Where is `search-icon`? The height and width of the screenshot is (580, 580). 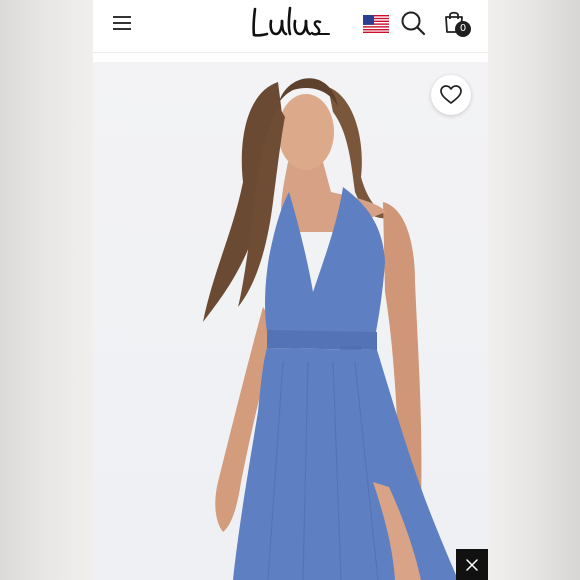
search-icon is located at coordinates (413, 23).